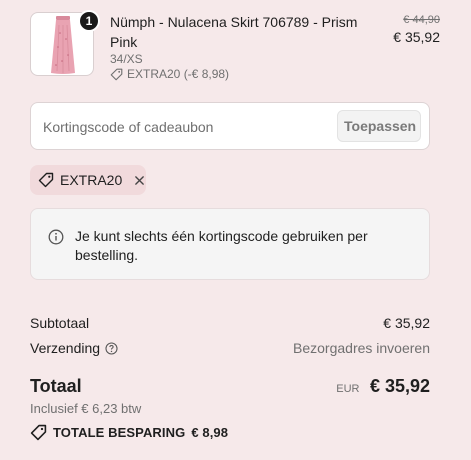  Describe the element at coordinates (210, 432) in the screenshot. I see `savings-value: € 8,98` at that location.